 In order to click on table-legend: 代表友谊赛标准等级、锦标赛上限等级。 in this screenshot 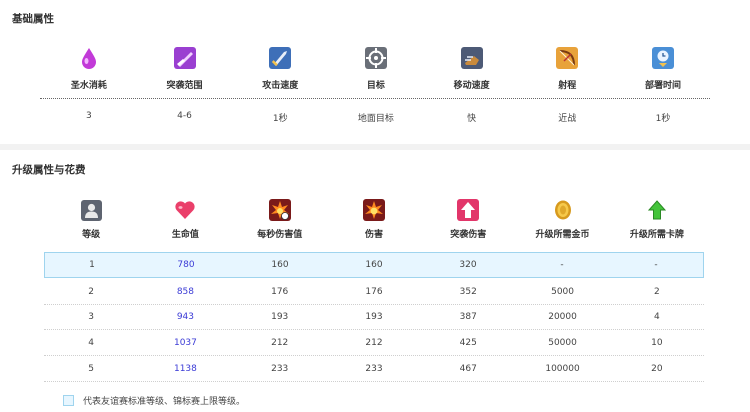, I will do `click(154, 400)`.